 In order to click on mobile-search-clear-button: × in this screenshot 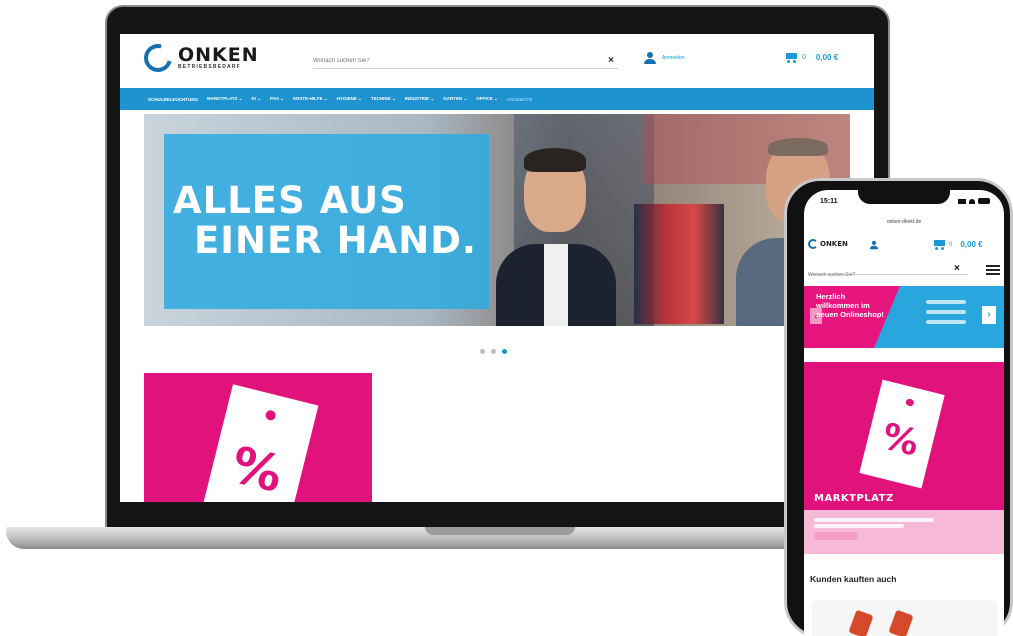, I will do `click(957, 268)`.